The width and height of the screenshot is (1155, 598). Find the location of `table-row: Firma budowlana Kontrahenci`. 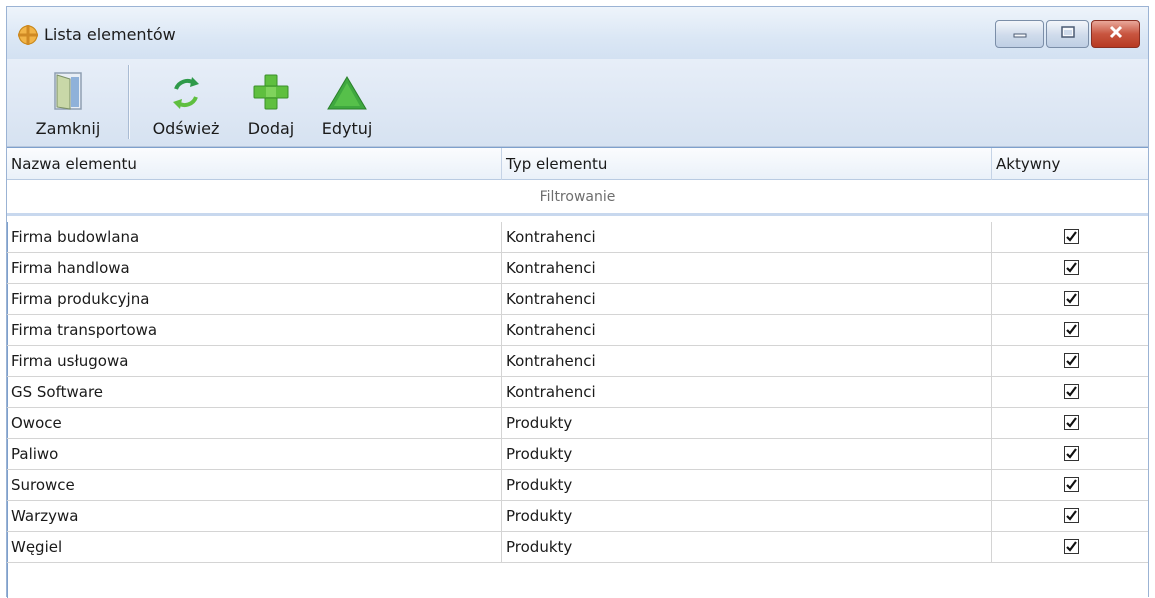

table-row: Firma budowlana Kontrahenci is located at coordinates (577, 237).